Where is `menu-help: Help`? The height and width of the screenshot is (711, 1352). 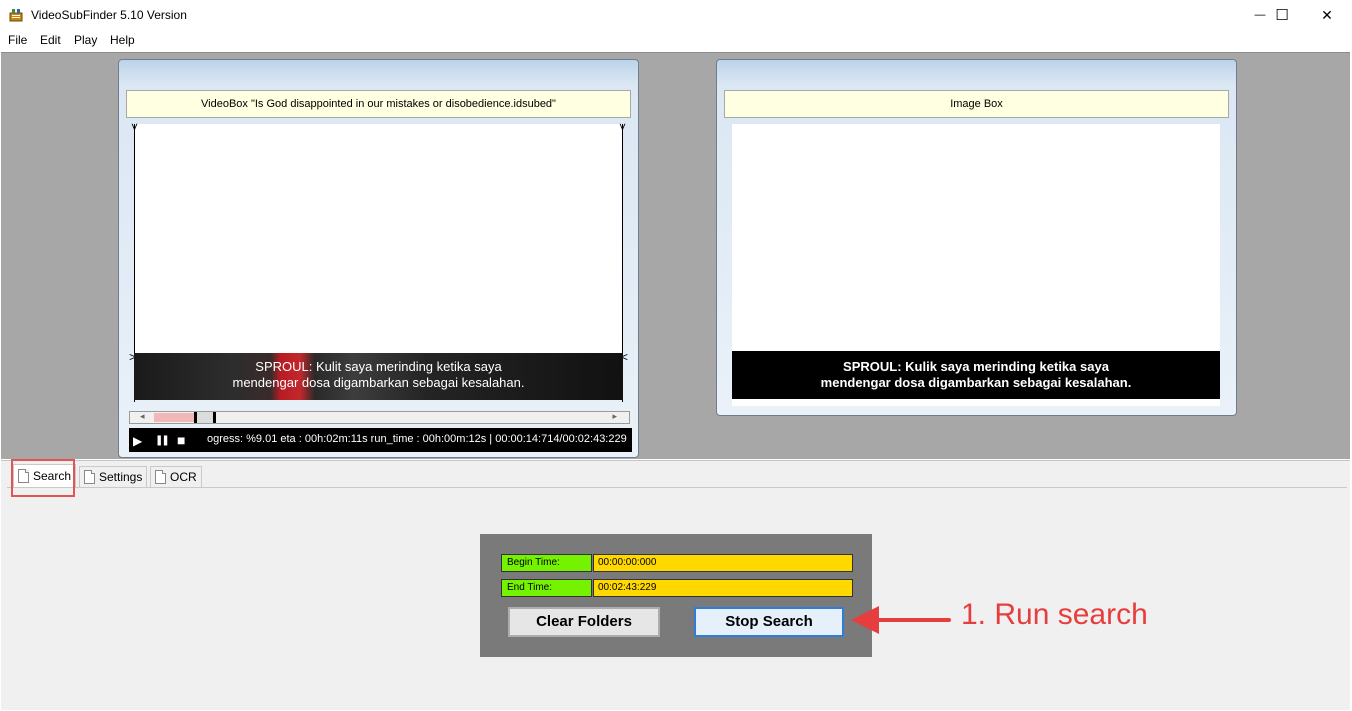
menu-help: Help is located at coordinates (122, 40).